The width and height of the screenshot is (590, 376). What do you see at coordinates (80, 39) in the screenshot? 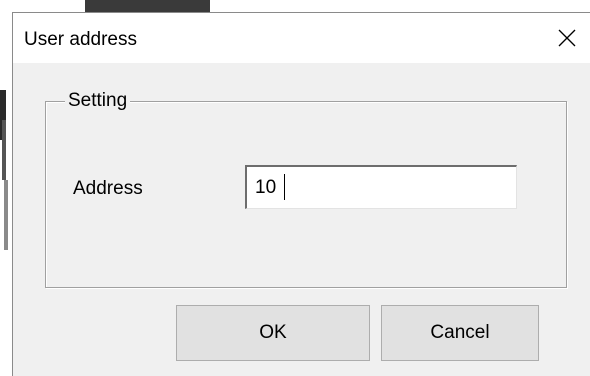
I see `dialog-title: User address` at bounding box center [80, 39].